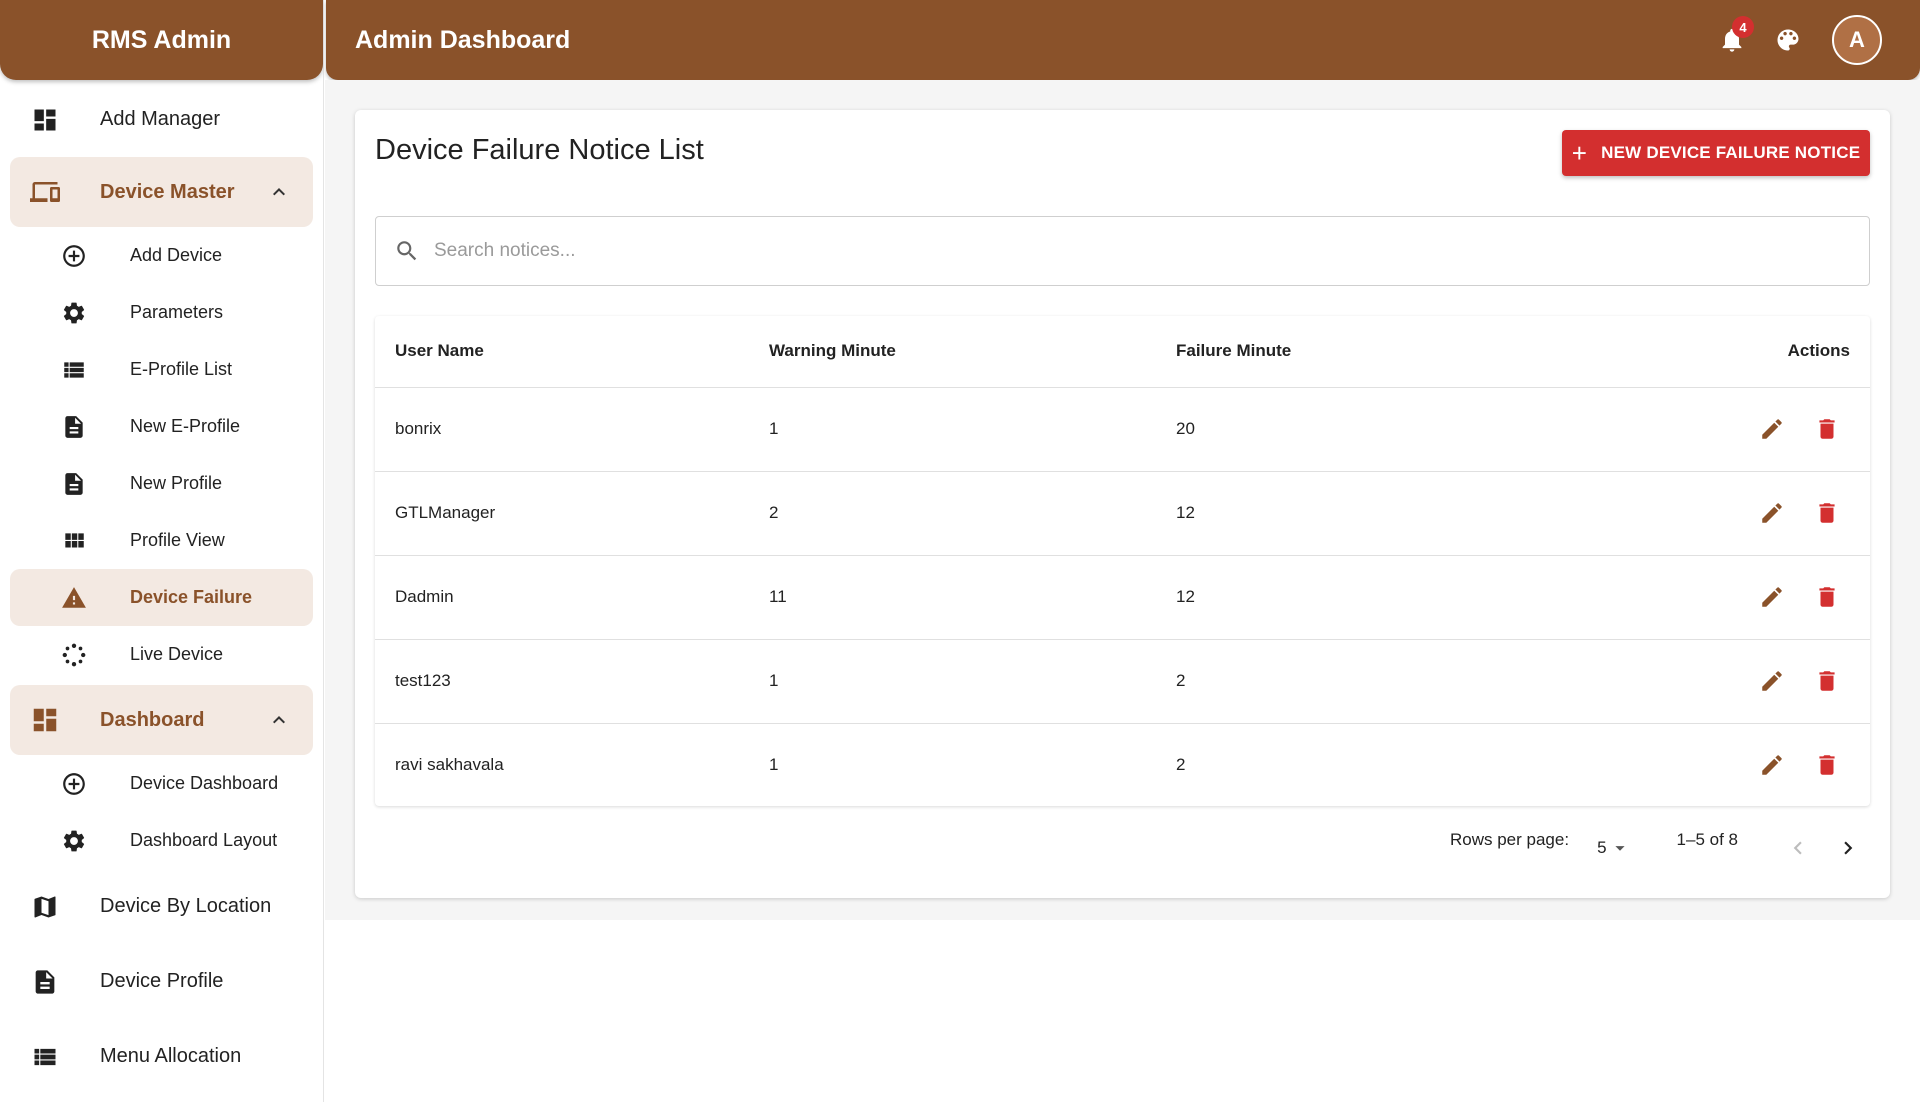 The width and height of the screenshot is (1920, 1102). Describe the element at coordinates (74, 256) in the screenshot. I see `add-circle-icon` at that location.